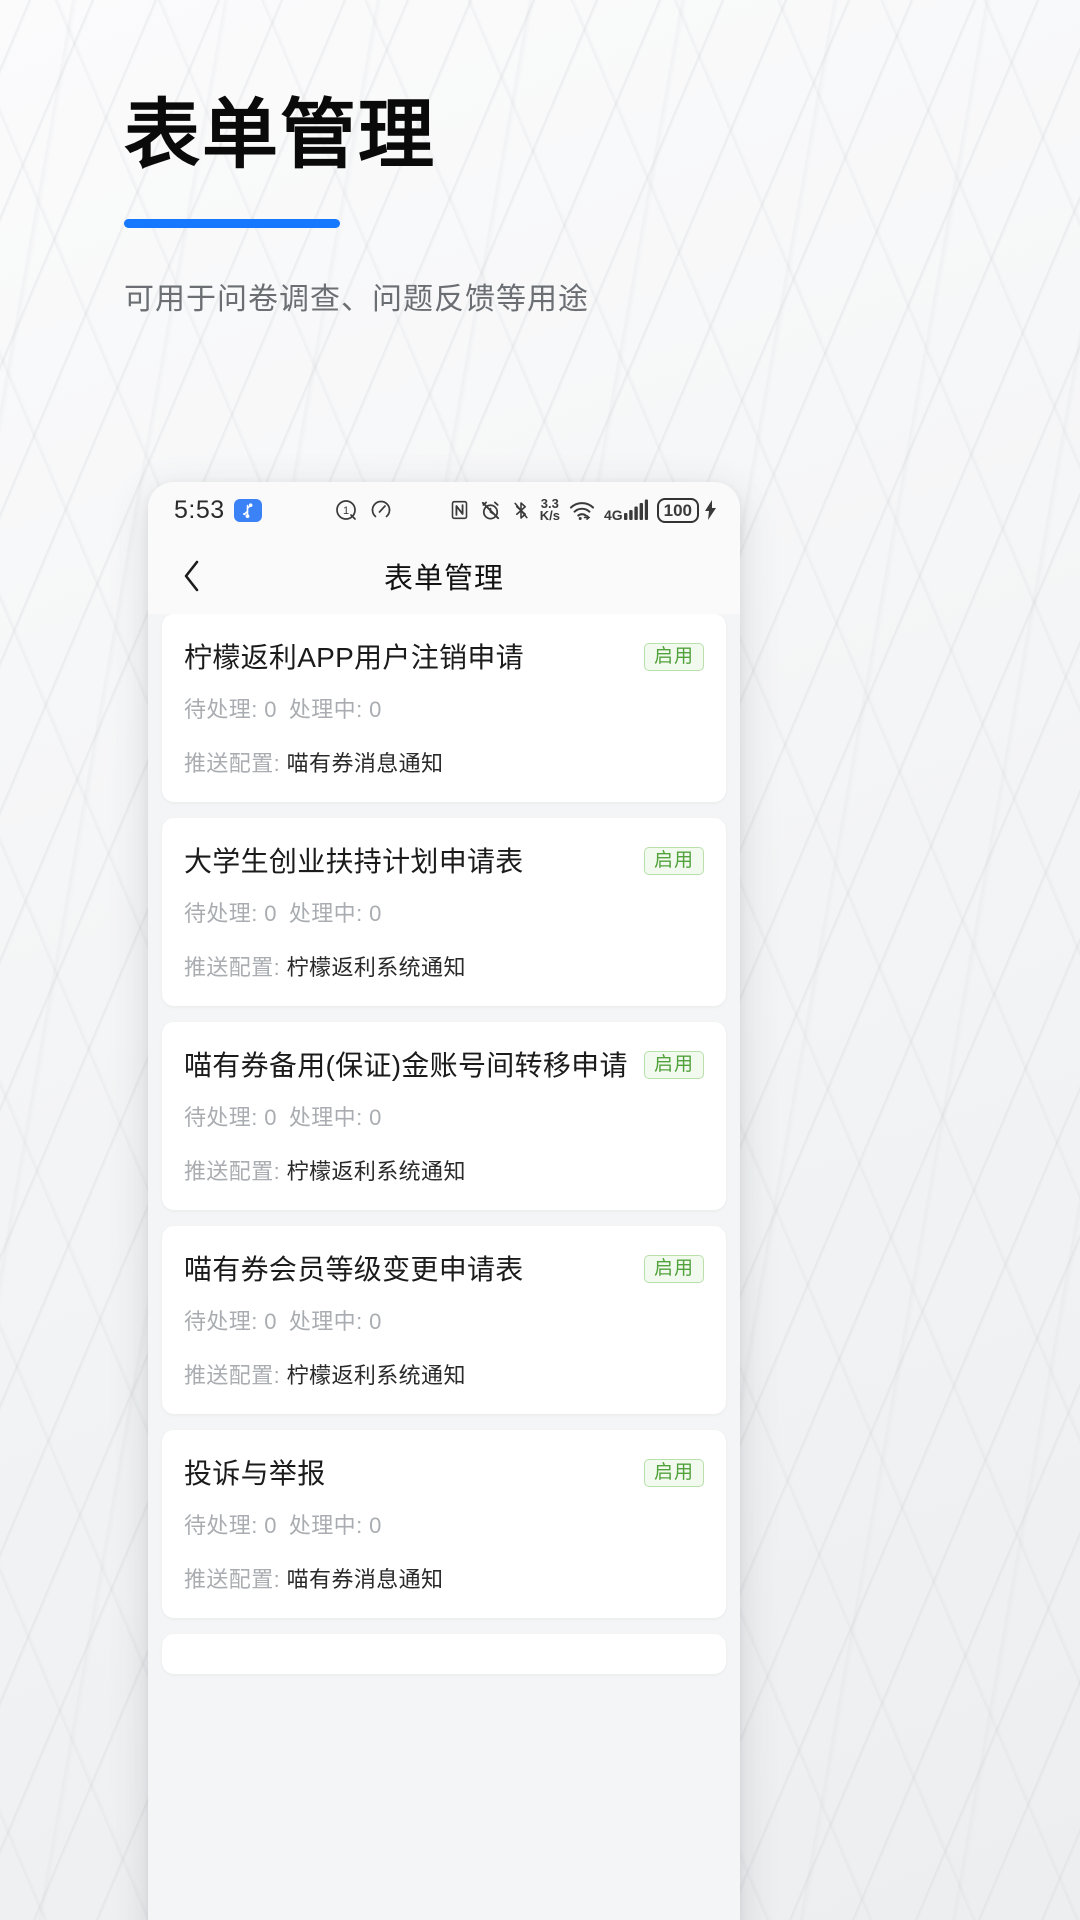 The height and width of the screenshot is (1920, 1080). Describe the element at coordinates (444, 1473) in the screenshot. I see `card-header-row: 投诉与举报 启用` at that location.